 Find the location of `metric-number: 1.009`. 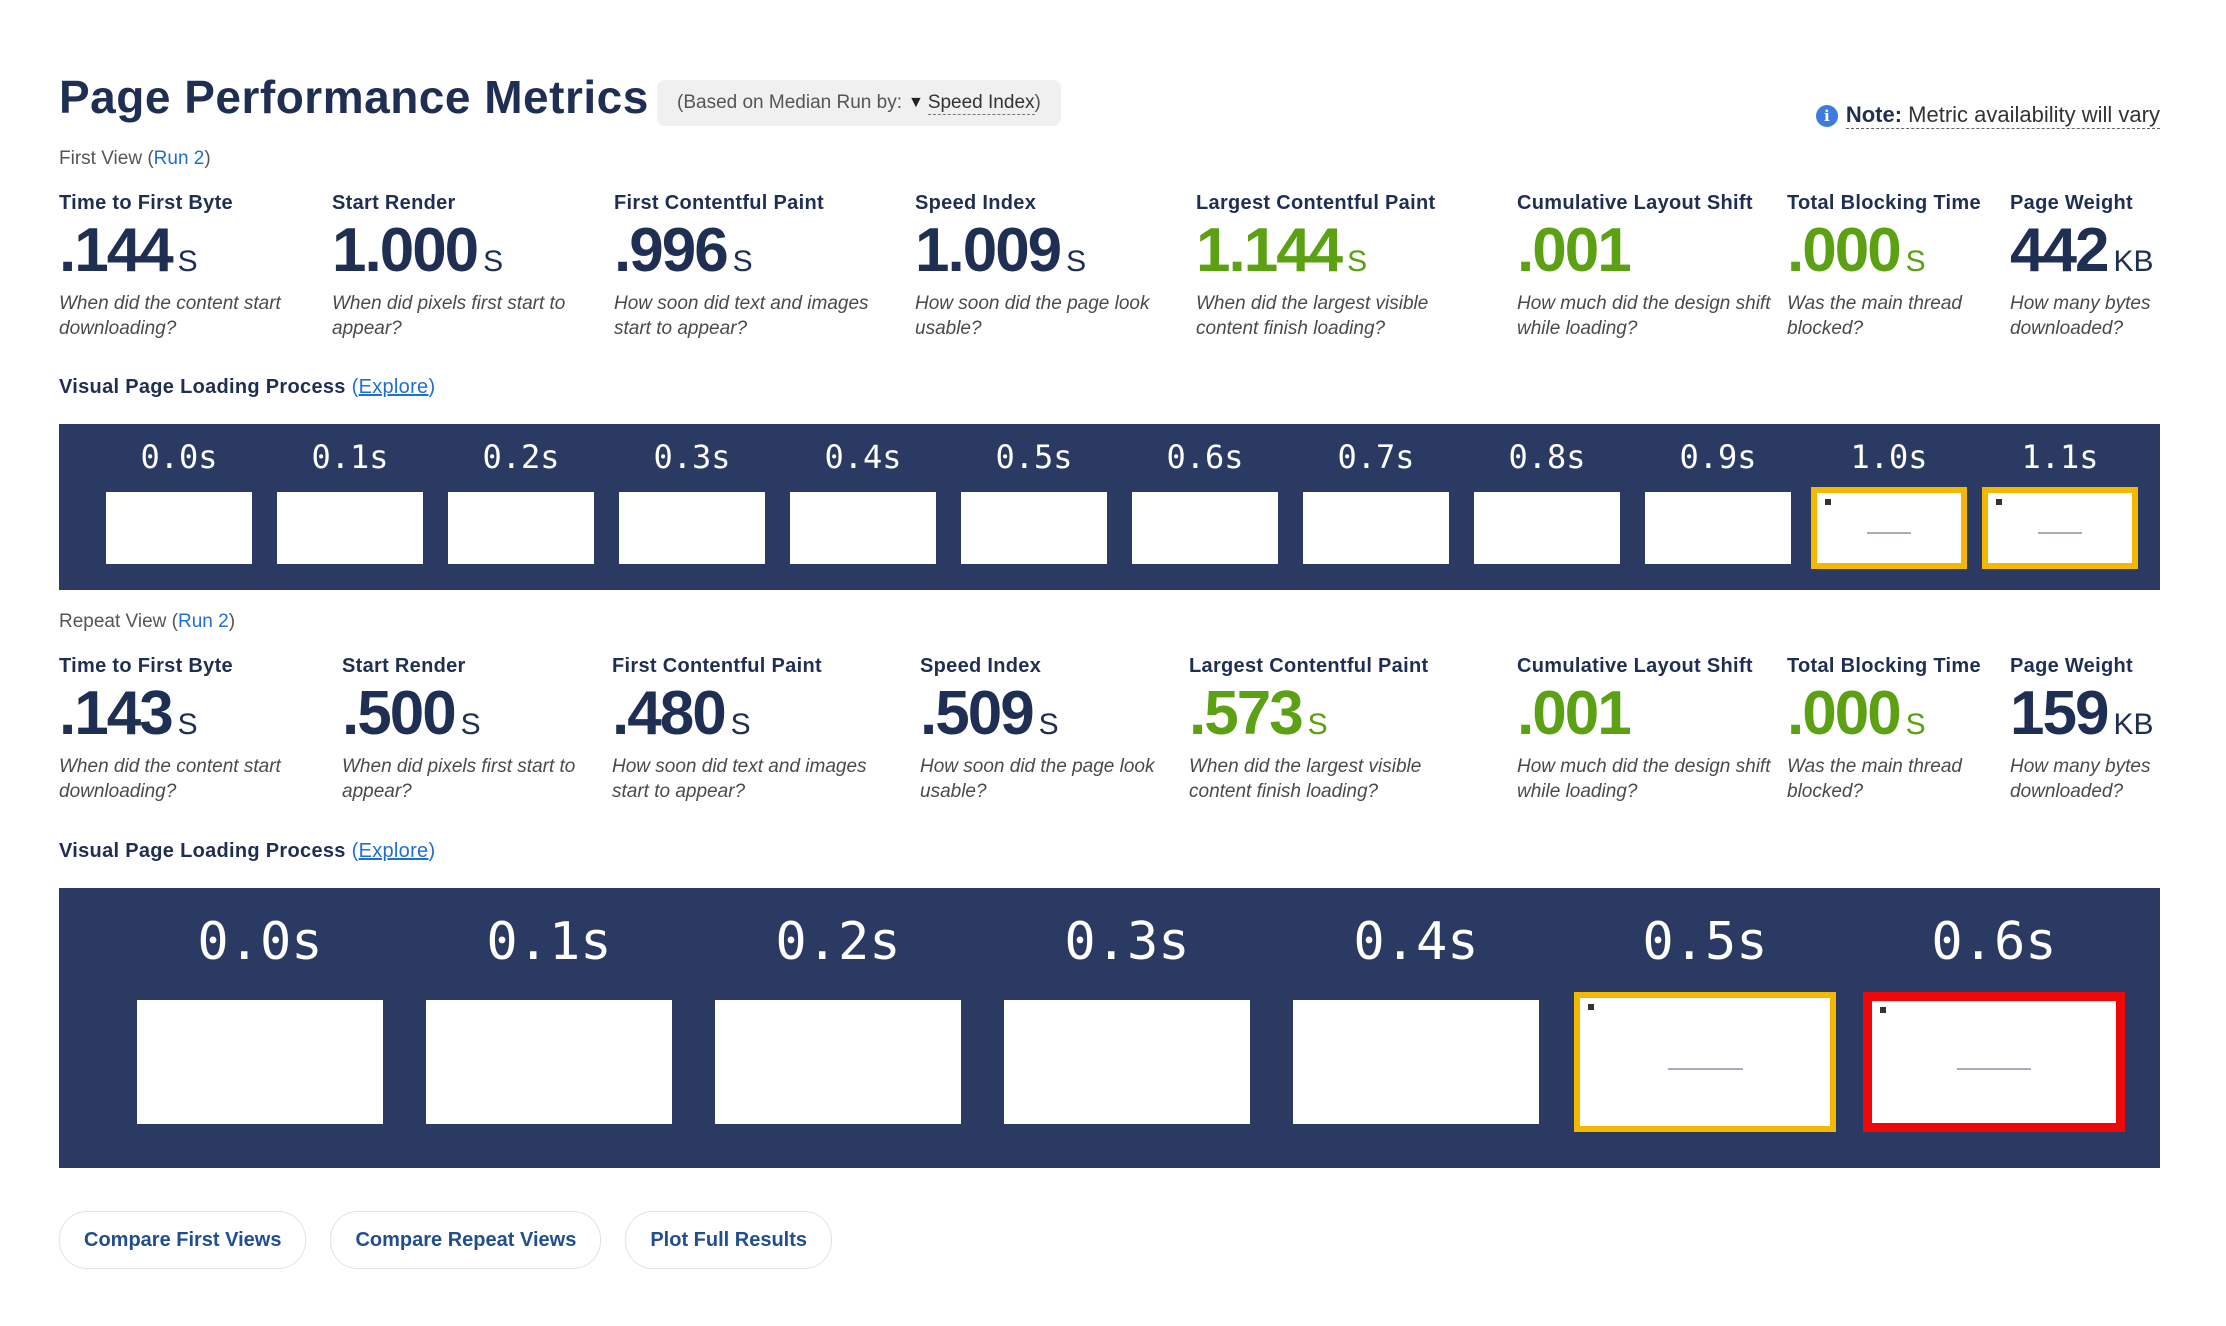

metric-number: 1.009 is located at coordinates (988, 250).